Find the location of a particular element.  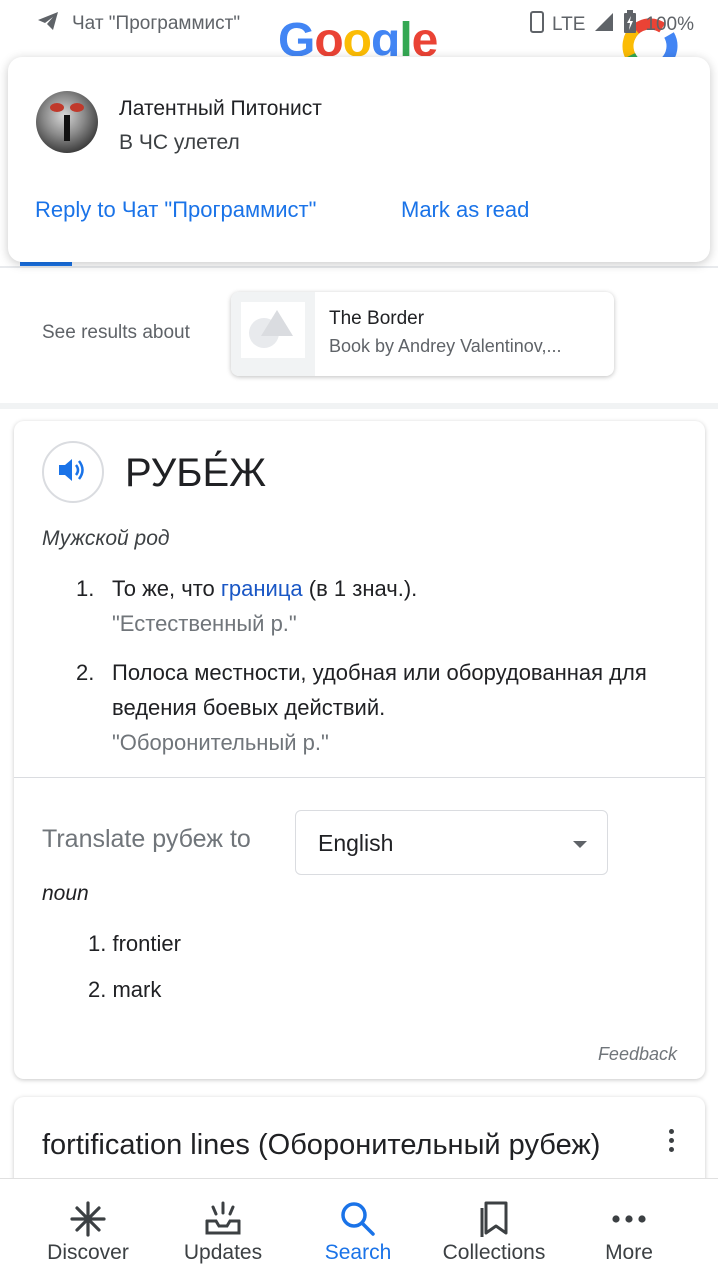

notification-message: В ЧС улетел is located at coordinates (179, 142).